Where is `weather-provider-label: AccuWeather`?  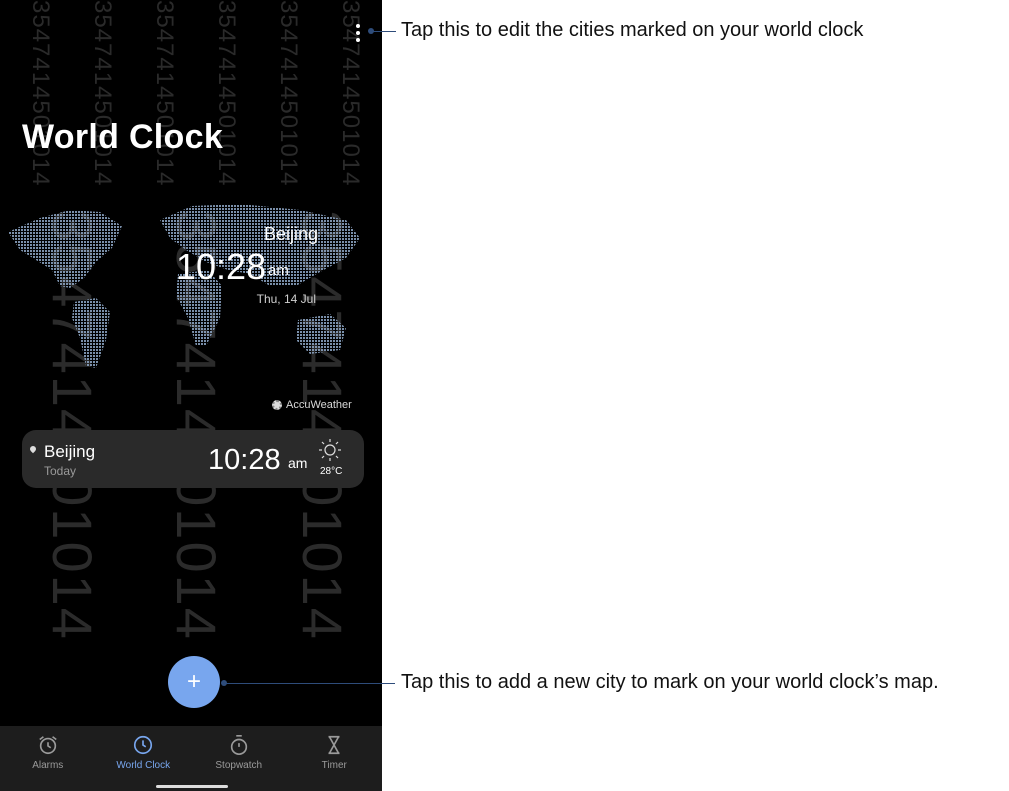 weather-provider-label: AccuWeather is located at coordinates (319, 405).